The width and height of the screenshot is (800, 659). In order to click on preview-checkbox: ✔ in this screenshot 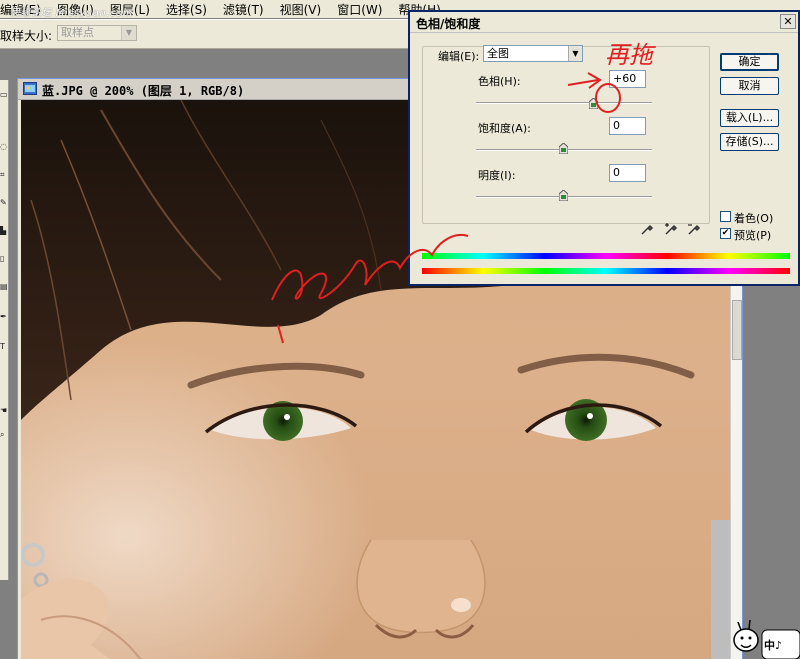, I will do `click(725, 233)`.